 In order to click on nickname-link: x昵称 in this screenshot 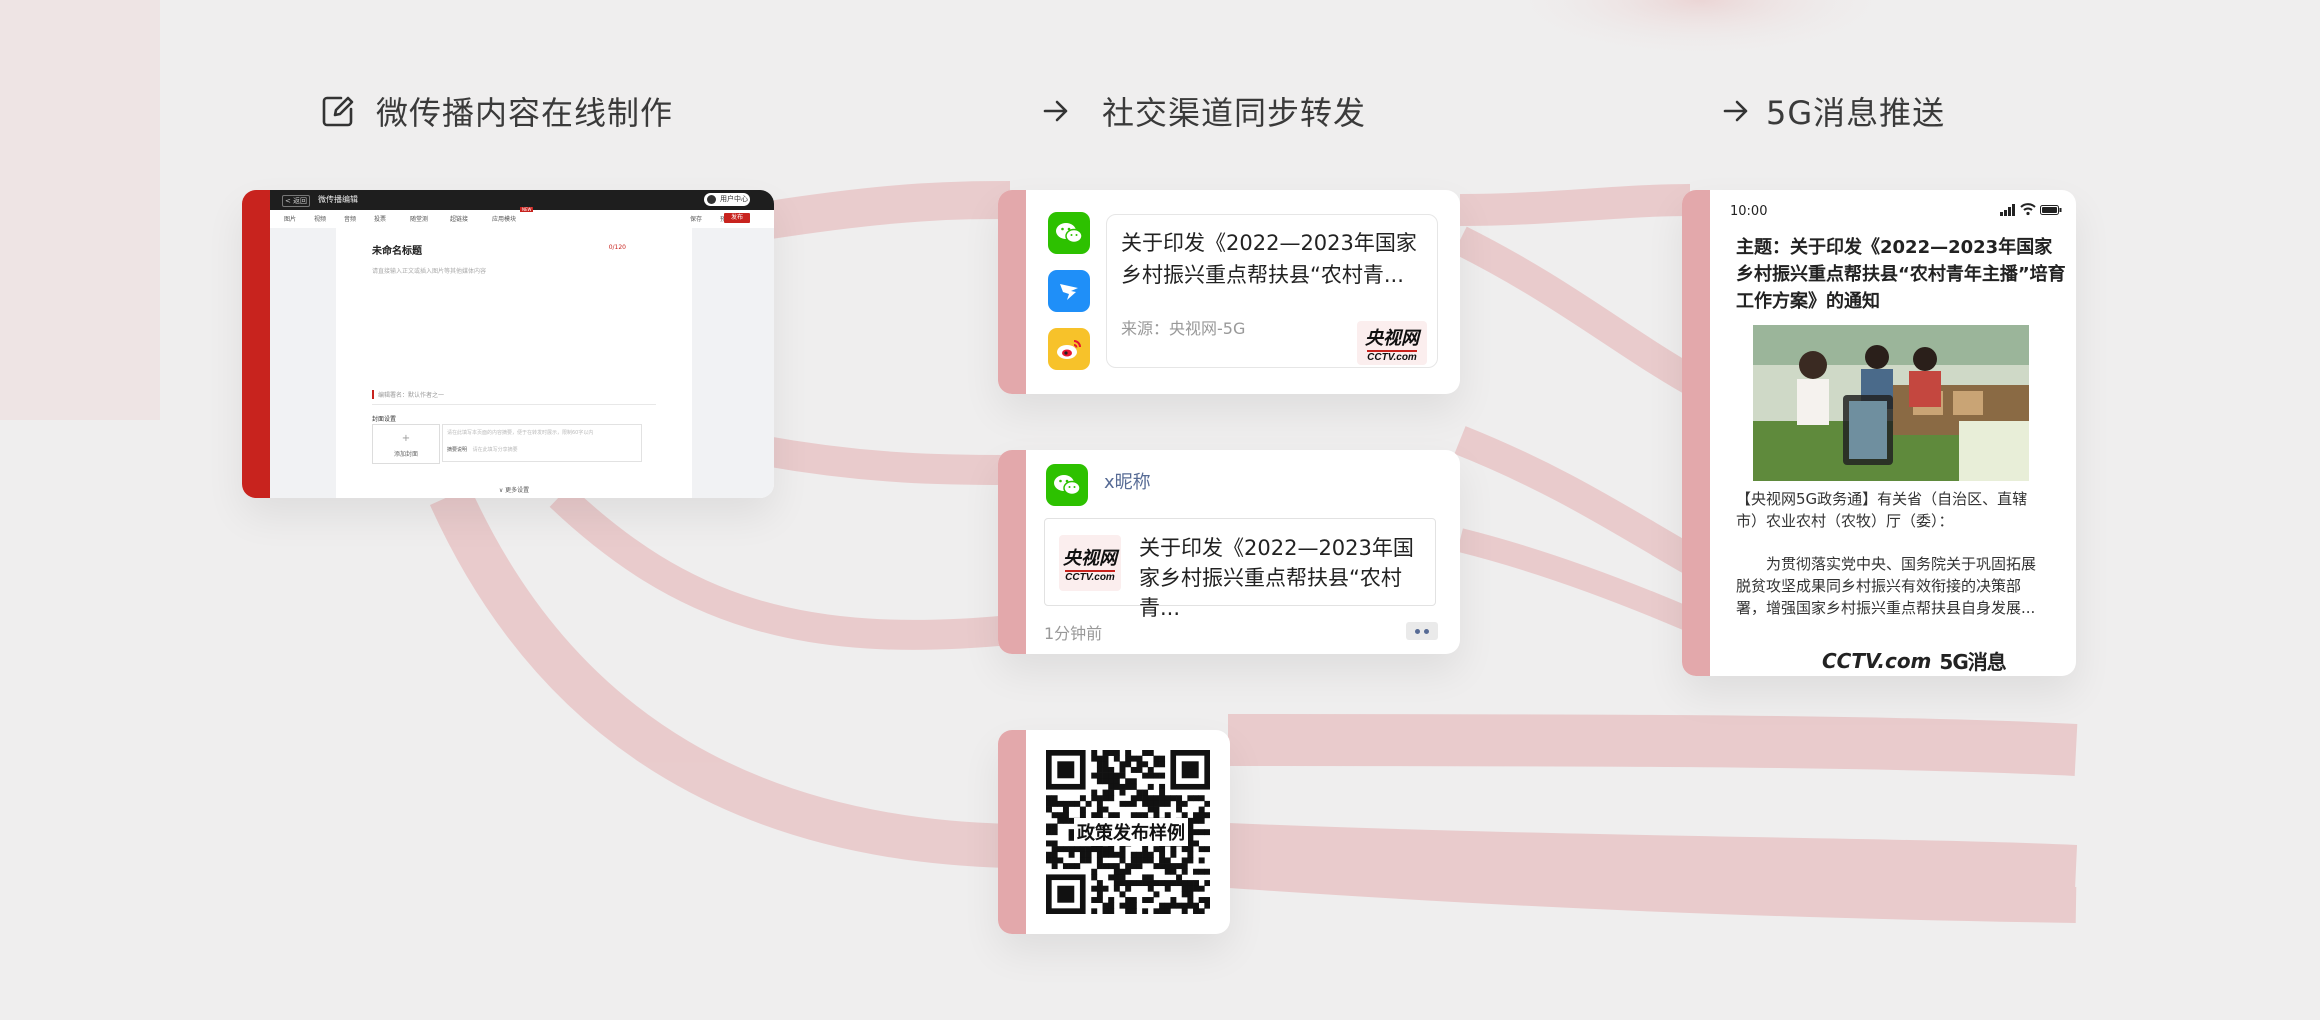, I will do `click(1127, 481)`.